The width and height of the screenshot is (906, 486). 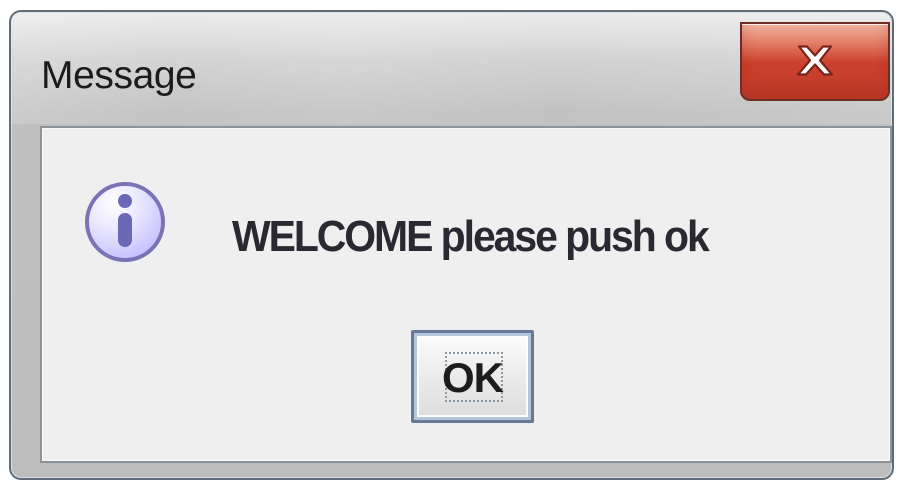 What do you see at coordinates (119, 75) in the screenshot?
I see `window-title: Message` at bounding box center [119, 75].